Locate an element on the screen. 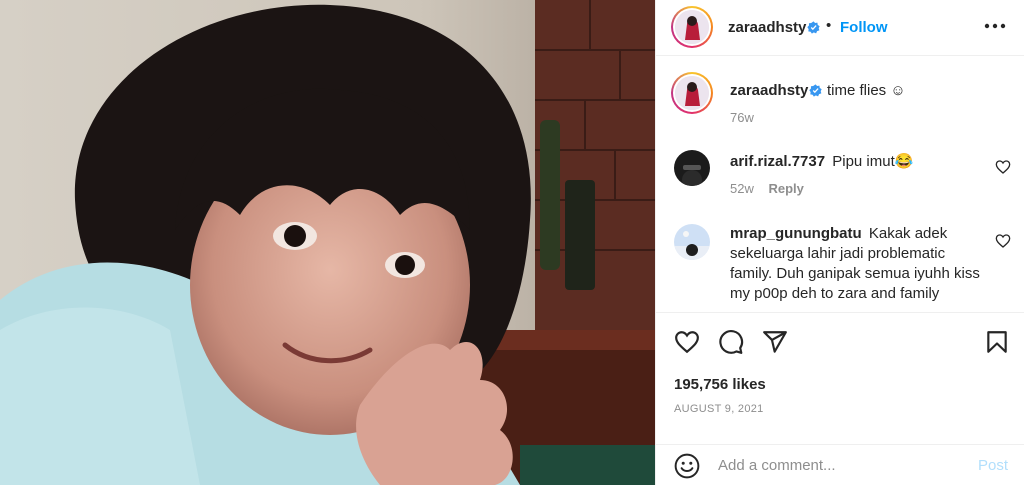 This screenshot has height=485, width=1024. post-actions: 195,756 likes AUGUST 9, 2021 Post is located at coordinates (840, 398).